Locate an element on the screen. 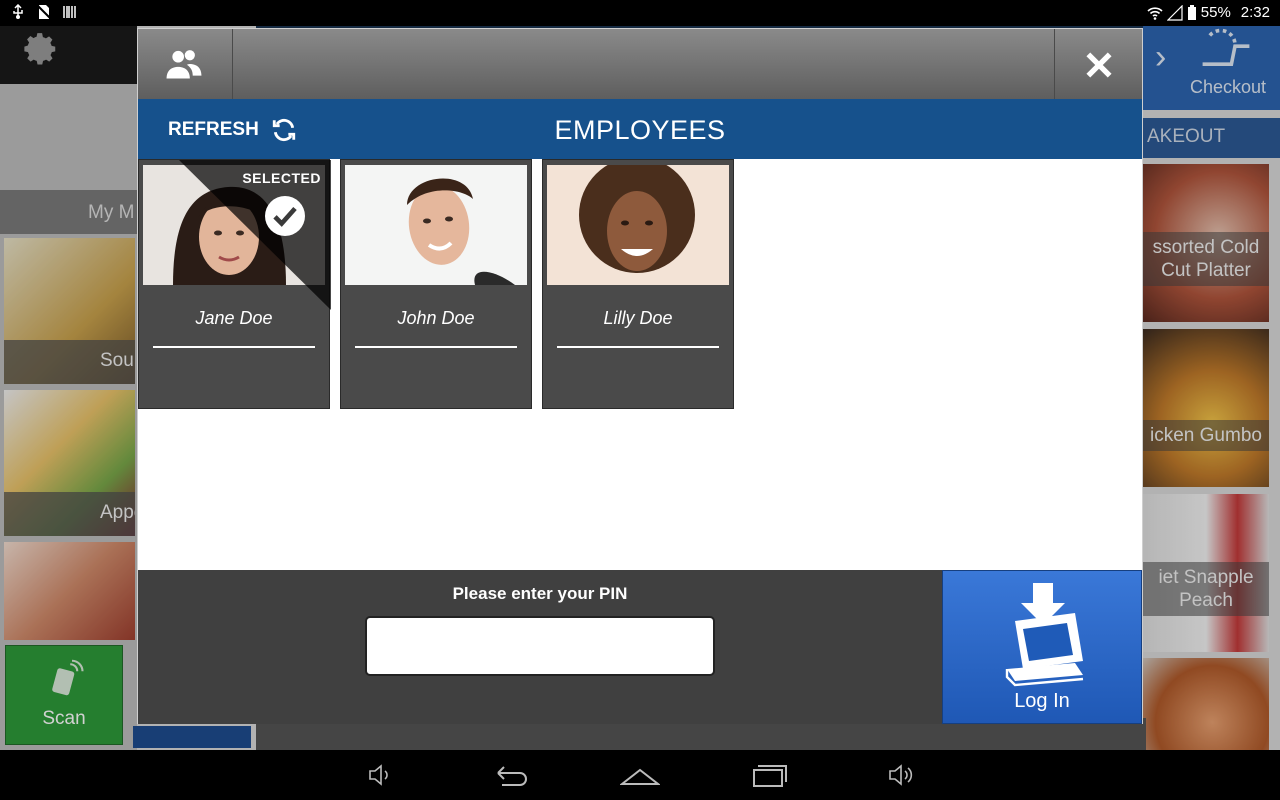  pin-input is located at coordinates (540, 646).